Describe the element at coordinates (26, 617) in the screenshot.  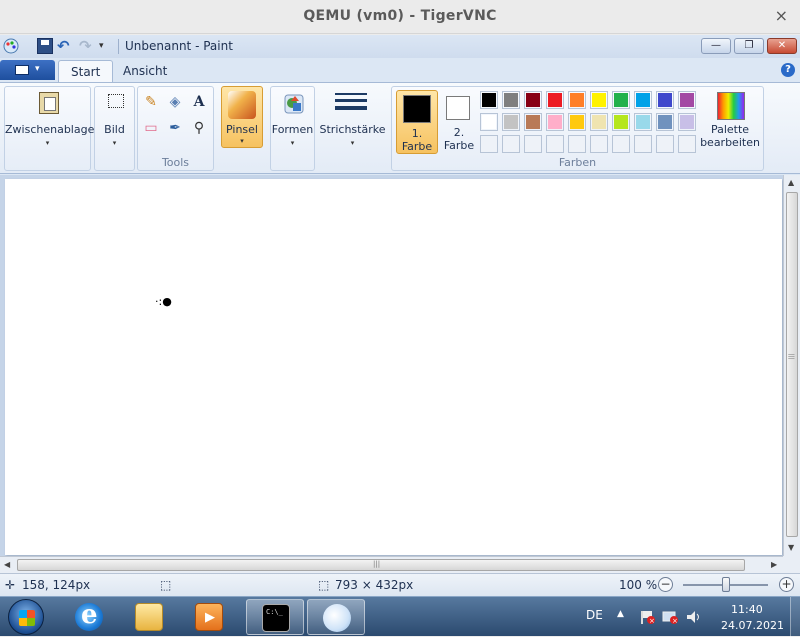
I see `start-button` at that location.